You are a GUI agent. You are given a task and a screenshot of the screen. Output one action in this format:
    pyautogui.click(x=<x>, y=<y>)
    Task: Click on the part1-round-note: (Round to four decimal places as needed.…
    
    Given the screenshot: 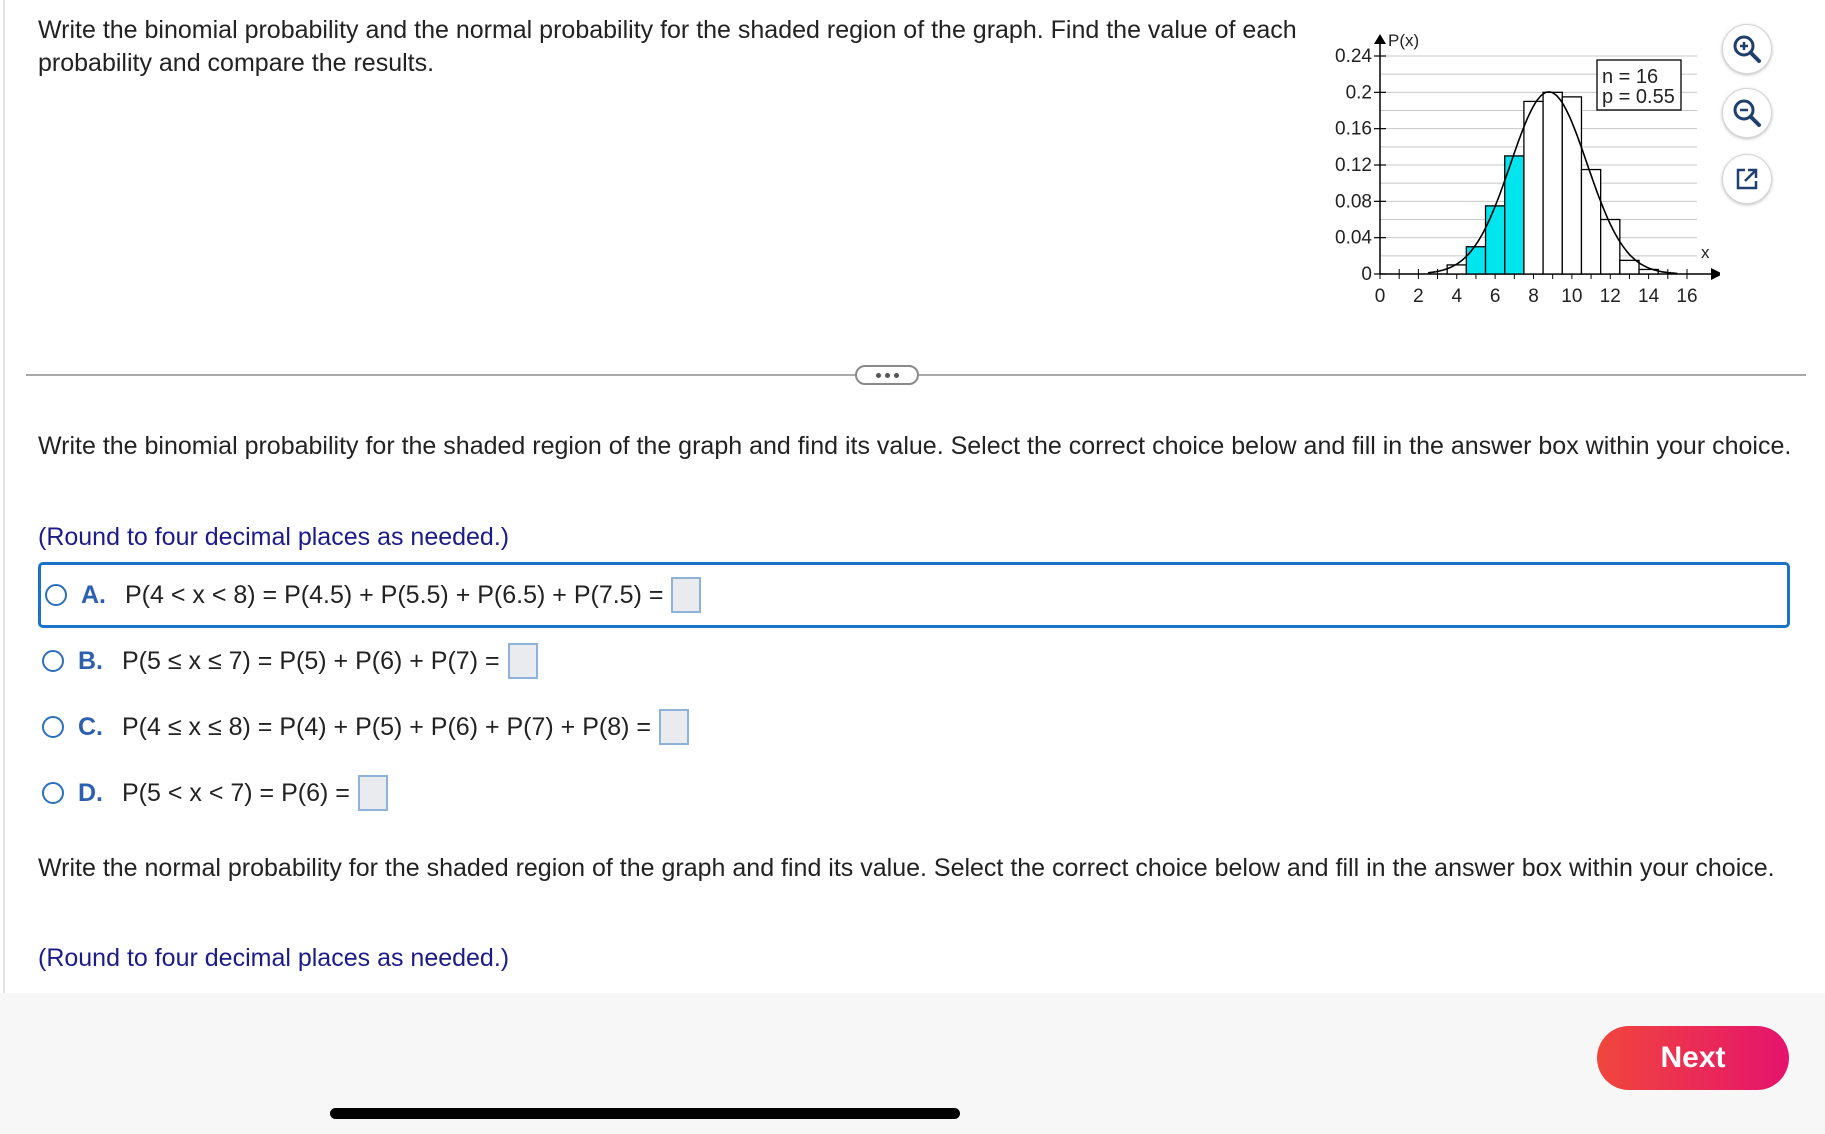 What is the action you would take?
    pyautogui.click(x=274, y=537)
    